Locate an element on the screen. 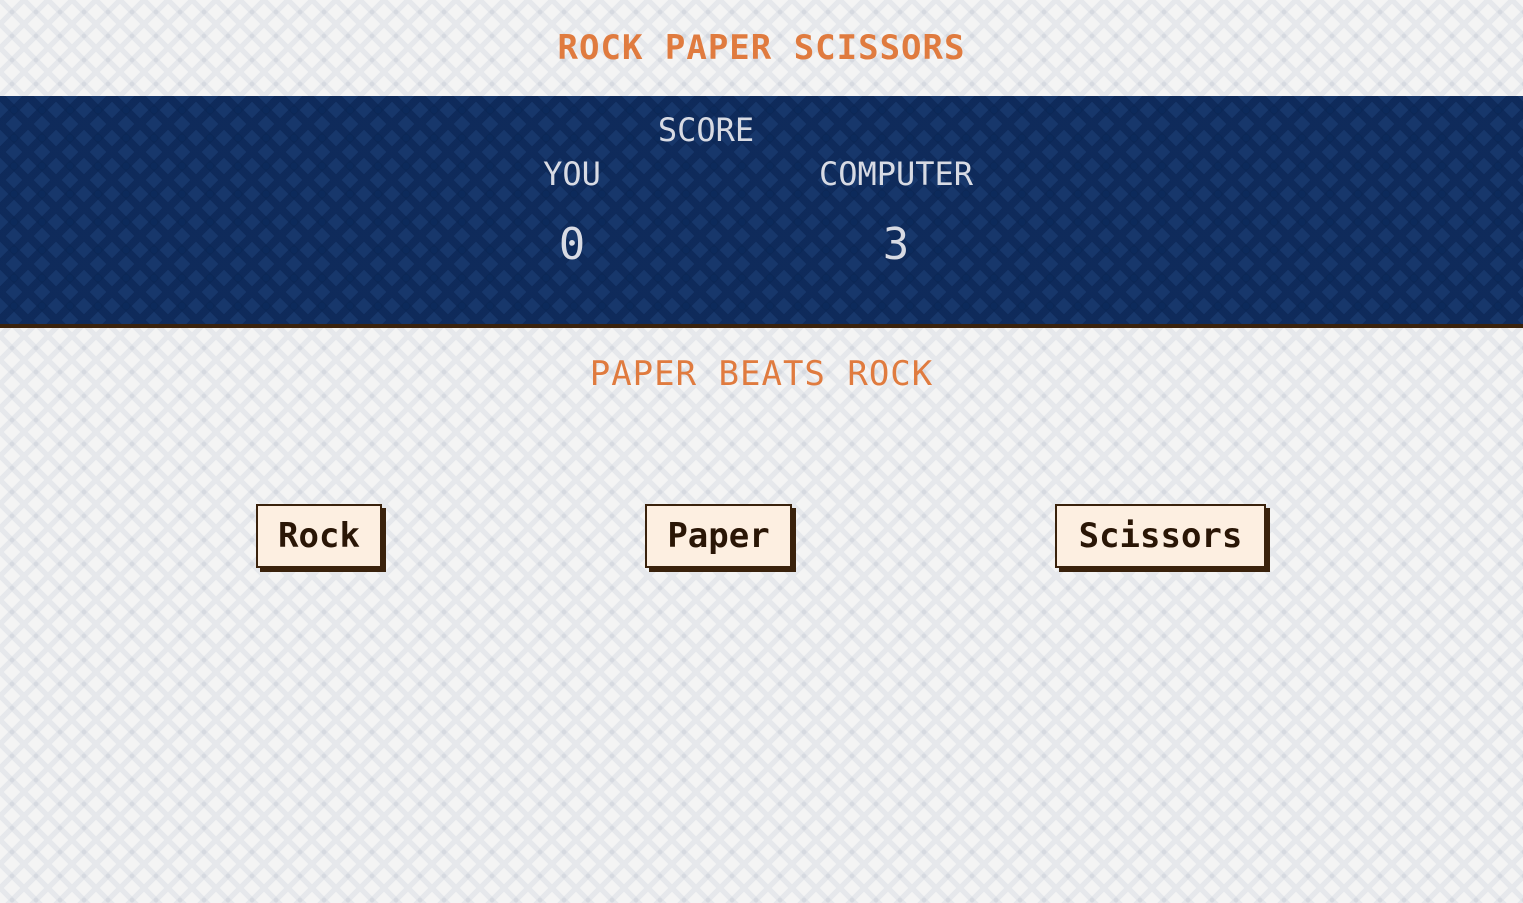  paper-button: Paper is located at coordinates (718, 536).